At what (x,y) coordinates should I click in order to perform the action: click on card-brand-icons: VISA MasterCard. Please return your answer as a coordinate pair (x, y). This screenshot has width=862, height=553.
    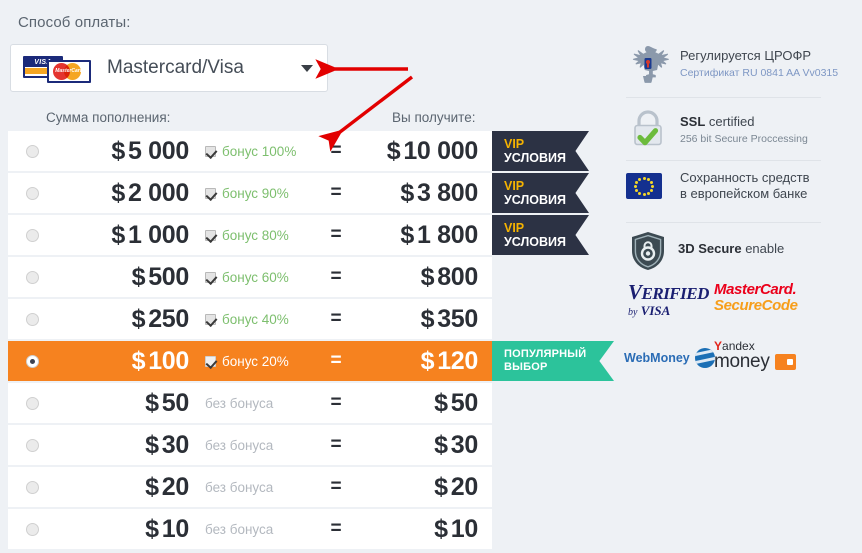
    Looking at the image, I should click on (57, 68).